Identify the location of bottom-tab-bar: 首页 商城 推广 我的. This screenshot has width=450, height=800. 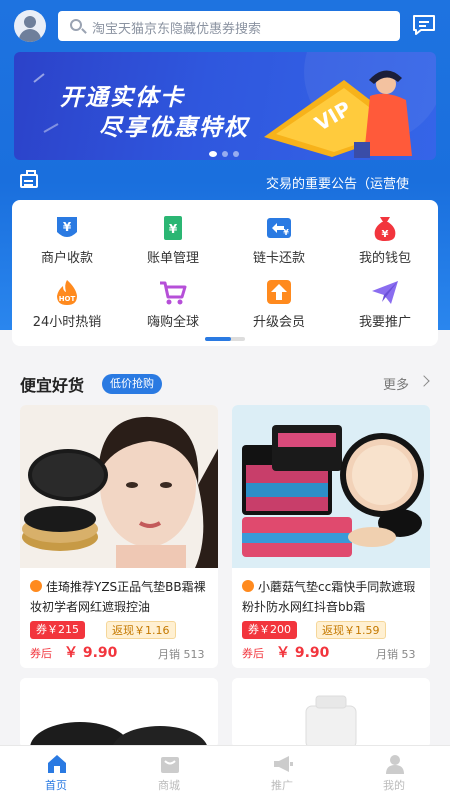
(225, 772).